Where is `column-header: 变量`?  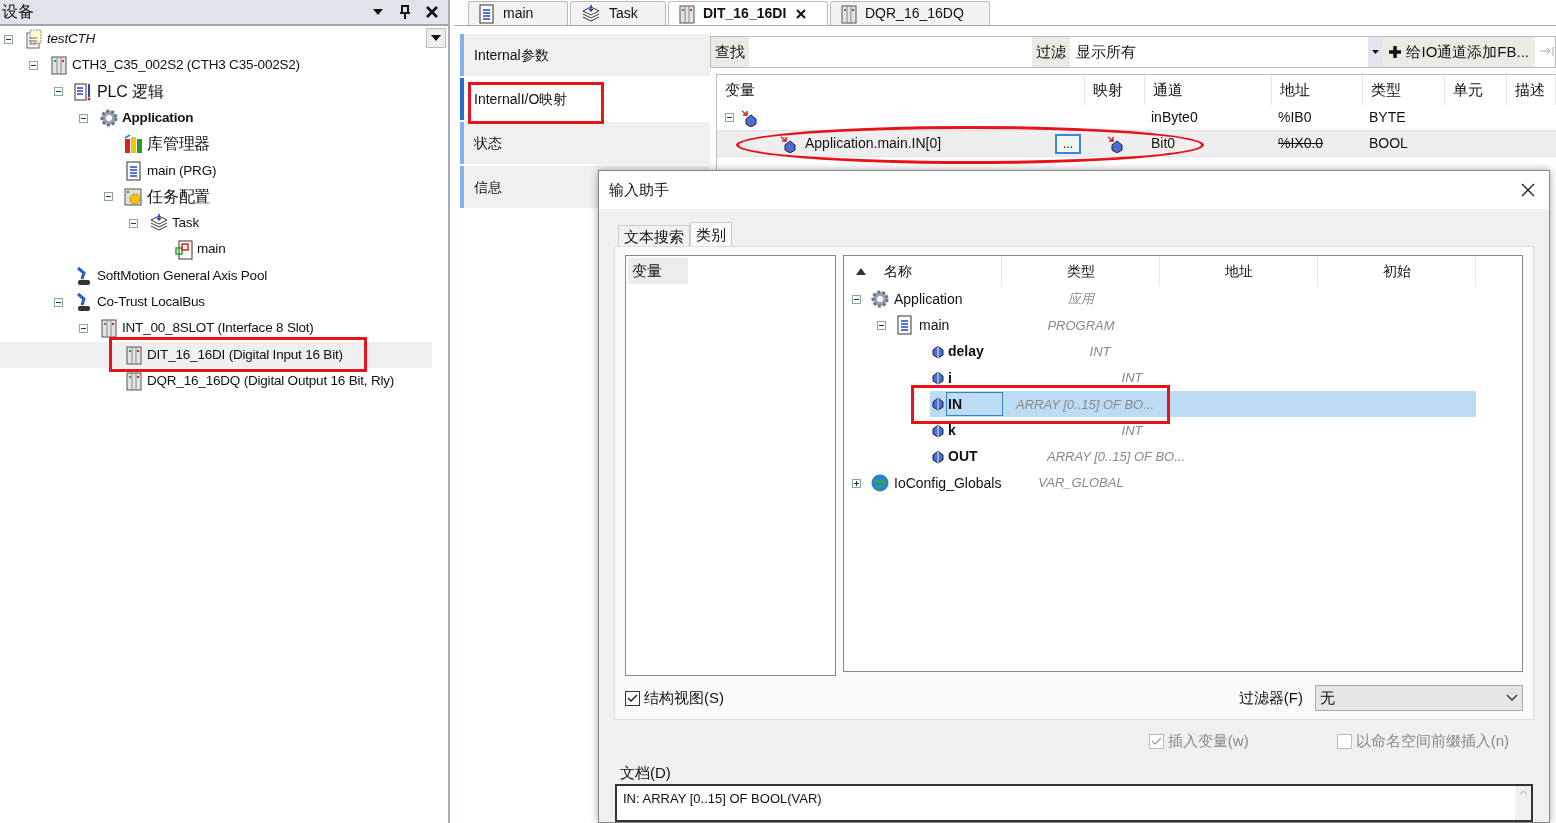 column-header: 变量 is located at coordinates (901, 90).